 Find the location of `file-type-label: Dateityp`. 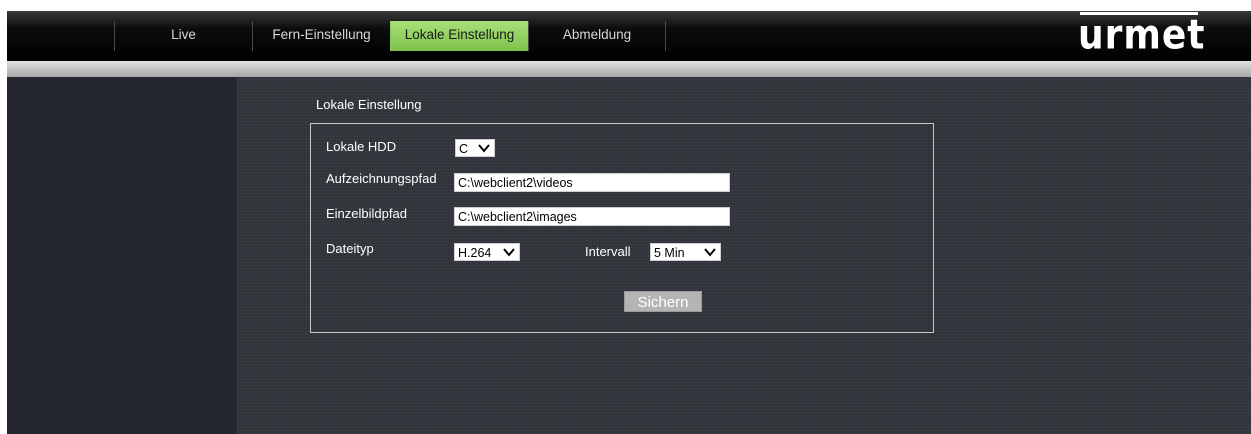

file-type-label: Dateityp is located at coordinates (350, 248).